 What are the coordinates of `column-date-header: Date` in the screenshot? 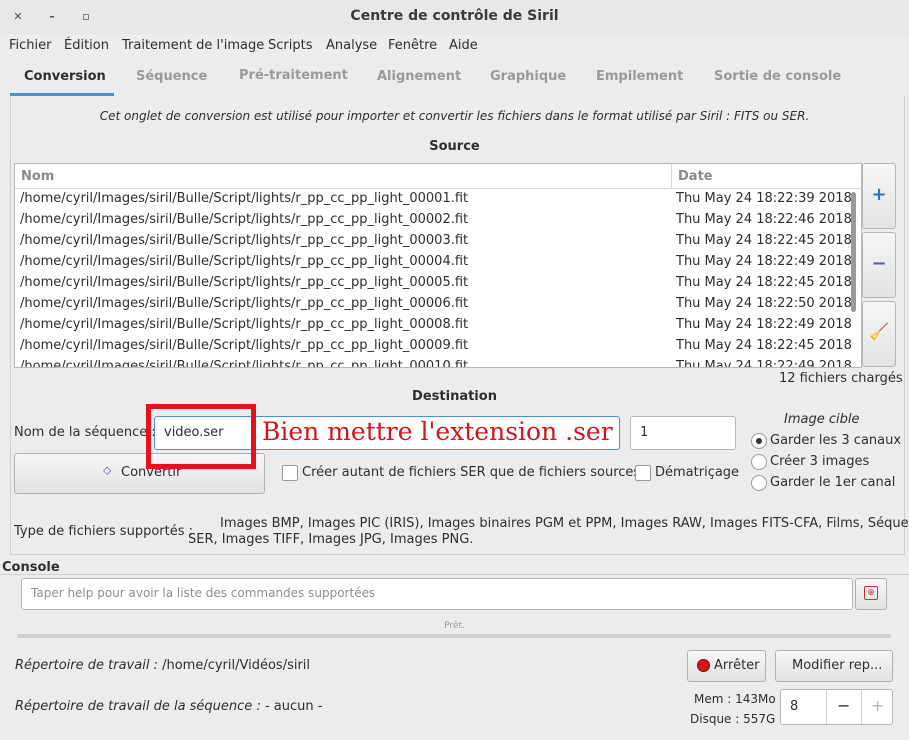 It's located at (695, 176).